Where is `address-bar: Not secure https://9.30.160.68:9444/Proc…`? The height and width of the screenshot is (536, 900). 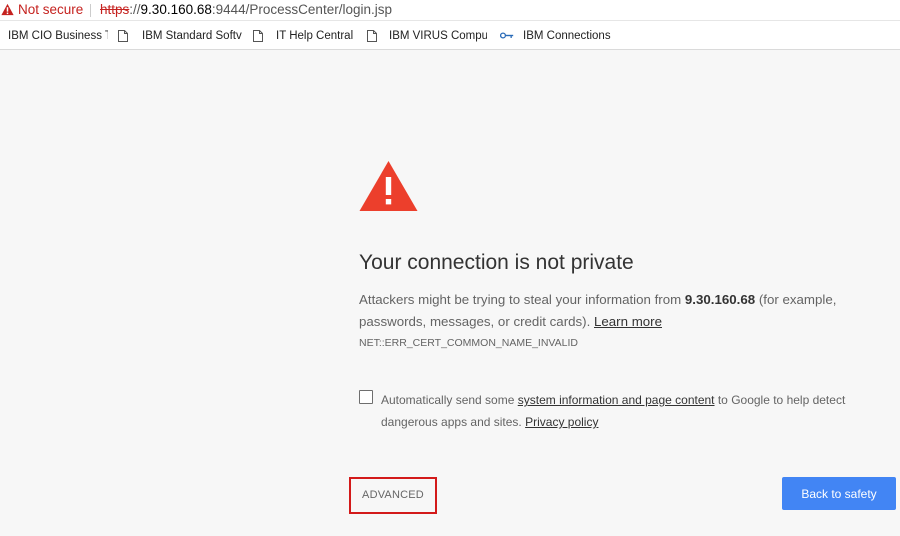 address-bar: Not secure https://9.30.160.68:9444/Proc… is located at coordinates (450, 10).